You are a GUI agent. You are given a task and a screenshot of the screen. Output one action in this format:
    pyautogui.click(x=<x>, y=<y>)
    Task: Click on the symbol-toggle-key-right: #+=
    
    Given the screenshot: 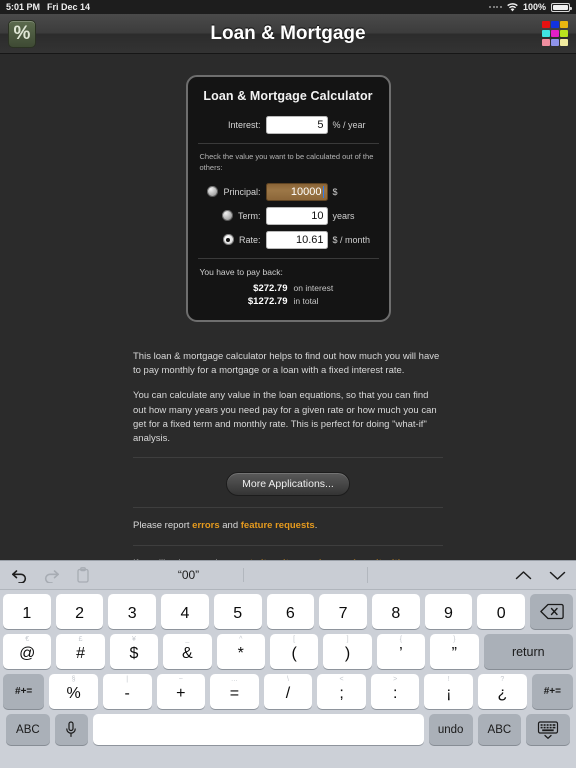 What is the action you would take?
    pyautogui.click(x=552, y=691)
    